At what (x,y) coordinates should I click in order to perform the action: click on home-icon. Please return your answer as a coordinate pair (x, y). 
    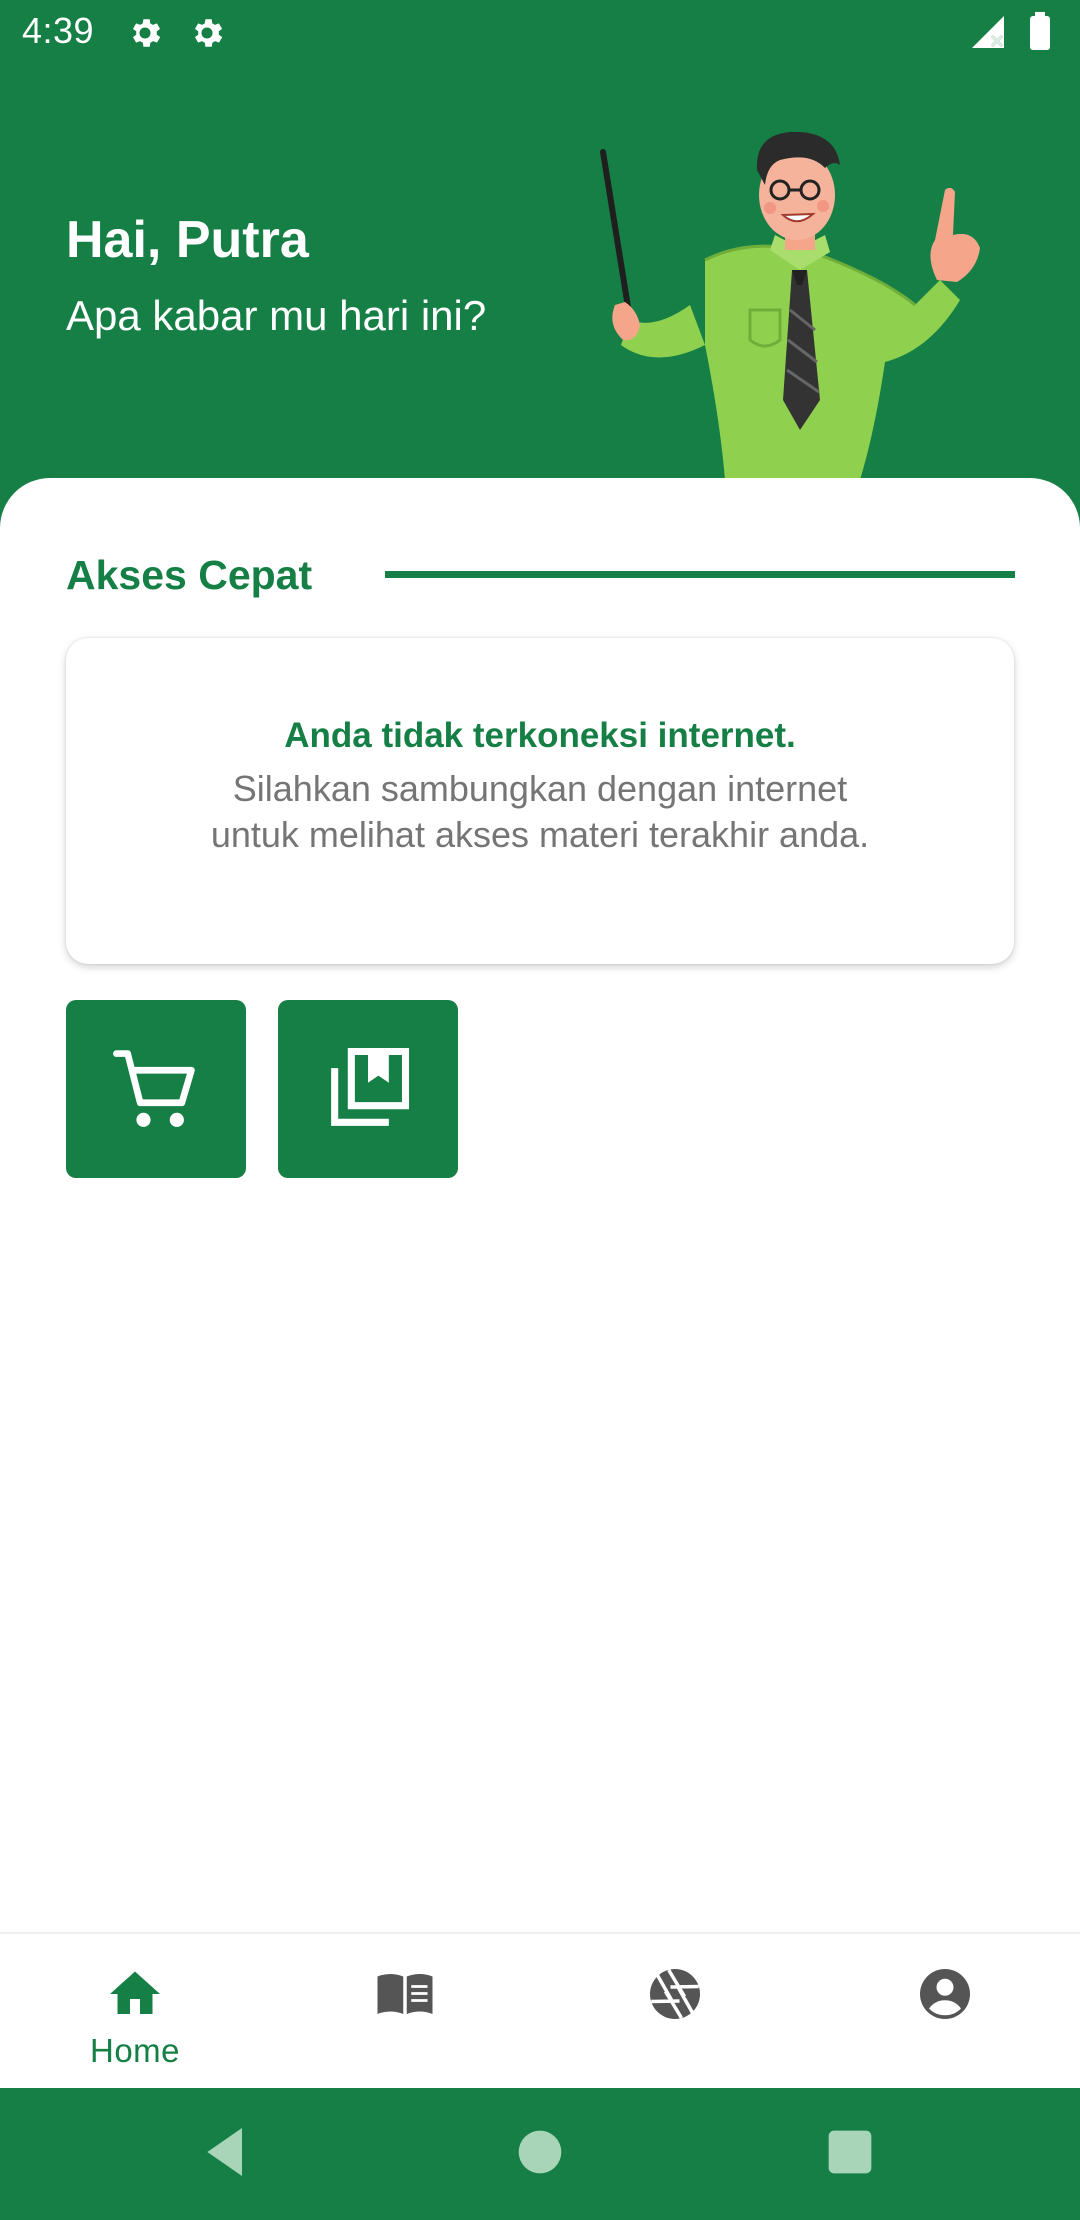
    Looking at the image, I should click on (135, 1992).